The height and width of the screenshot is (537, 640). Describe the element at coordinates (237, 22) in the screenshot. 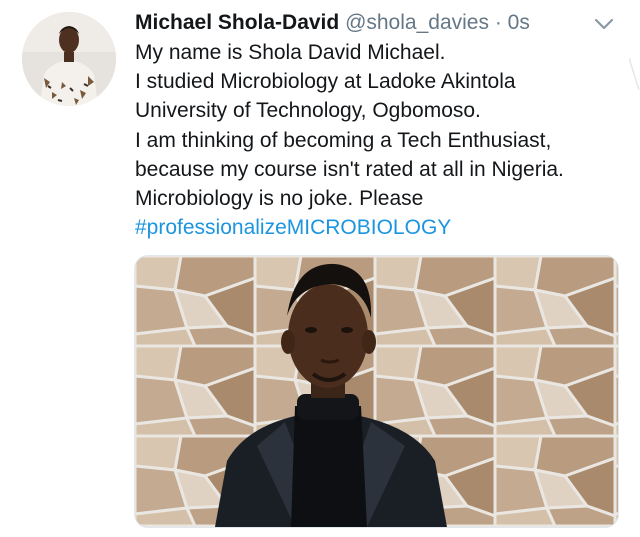

I see `author-name: Michael Shola-David` at that location.